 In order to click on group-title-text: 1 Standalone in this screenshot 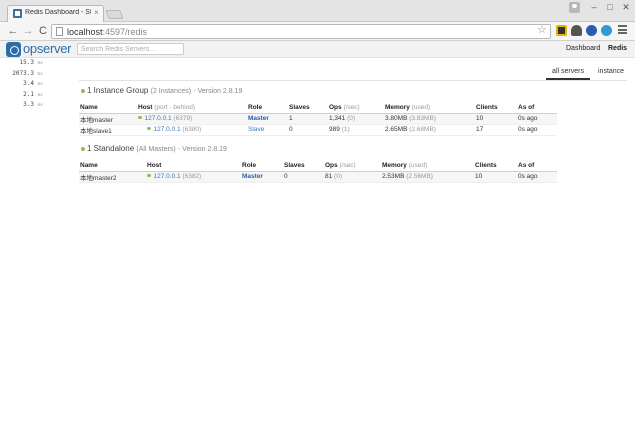, I will do `click(110, 148)`.